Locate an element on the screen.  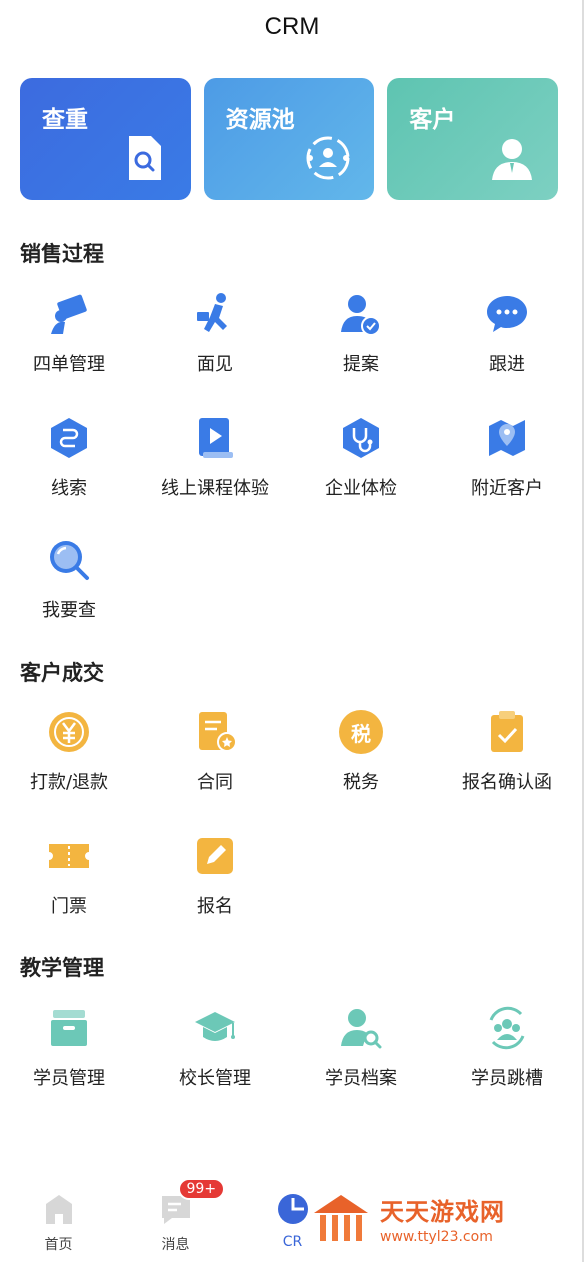
card-label: 查重 is located at coordinates (65, 120).